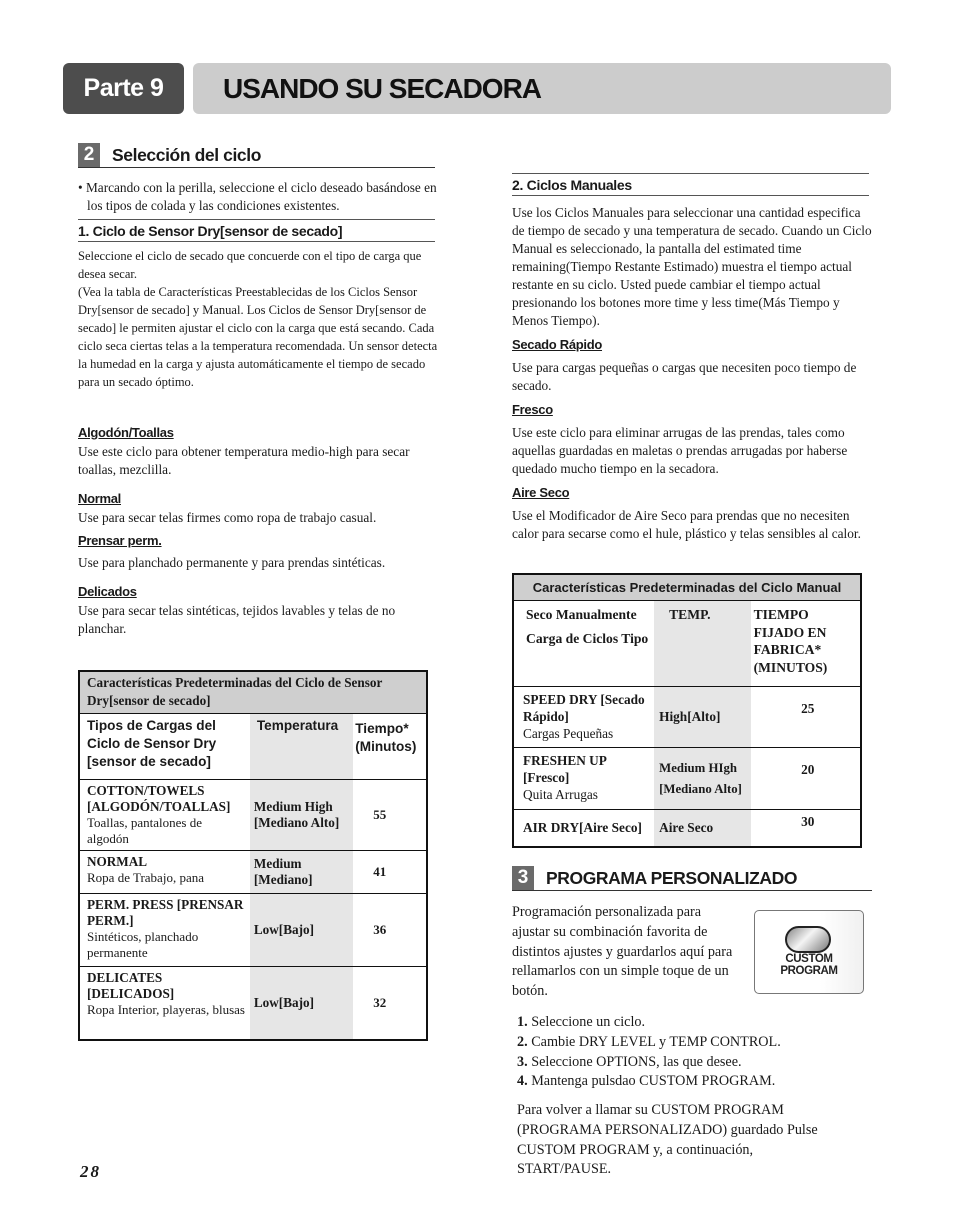  Describe the element at coordinates (805, 643) in the screenshot. I see `column-header: TIEMPO FIJADO EN FABRICA* (MINUTOS)` at that location.